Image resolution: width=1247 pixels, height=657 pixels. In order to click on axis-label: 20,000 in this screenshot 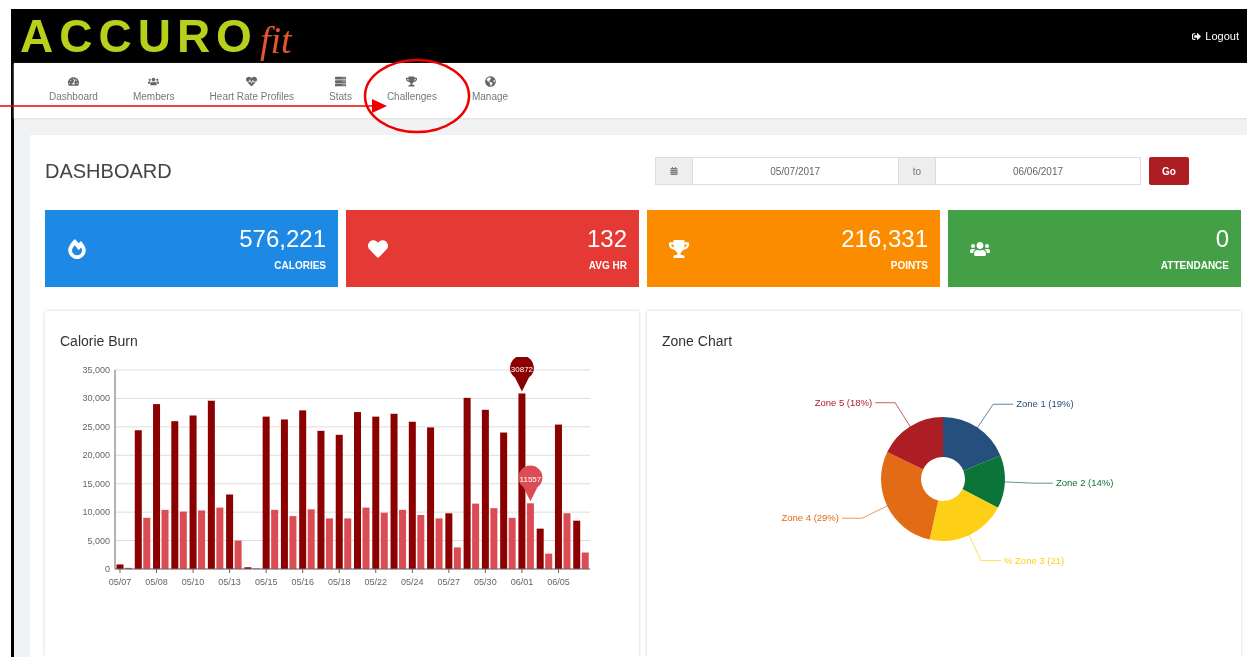, I will do `click(96, 455)`.